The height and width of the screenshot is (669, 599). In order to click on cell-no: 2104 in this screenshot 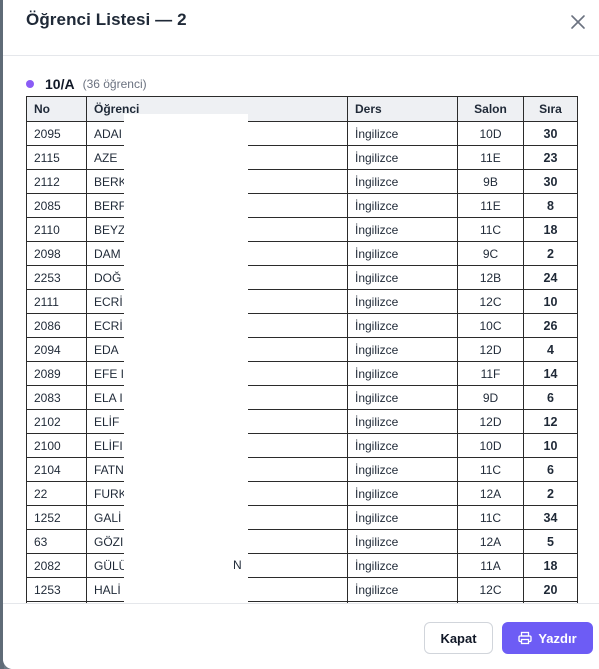, I will do `click(56, 469)`.